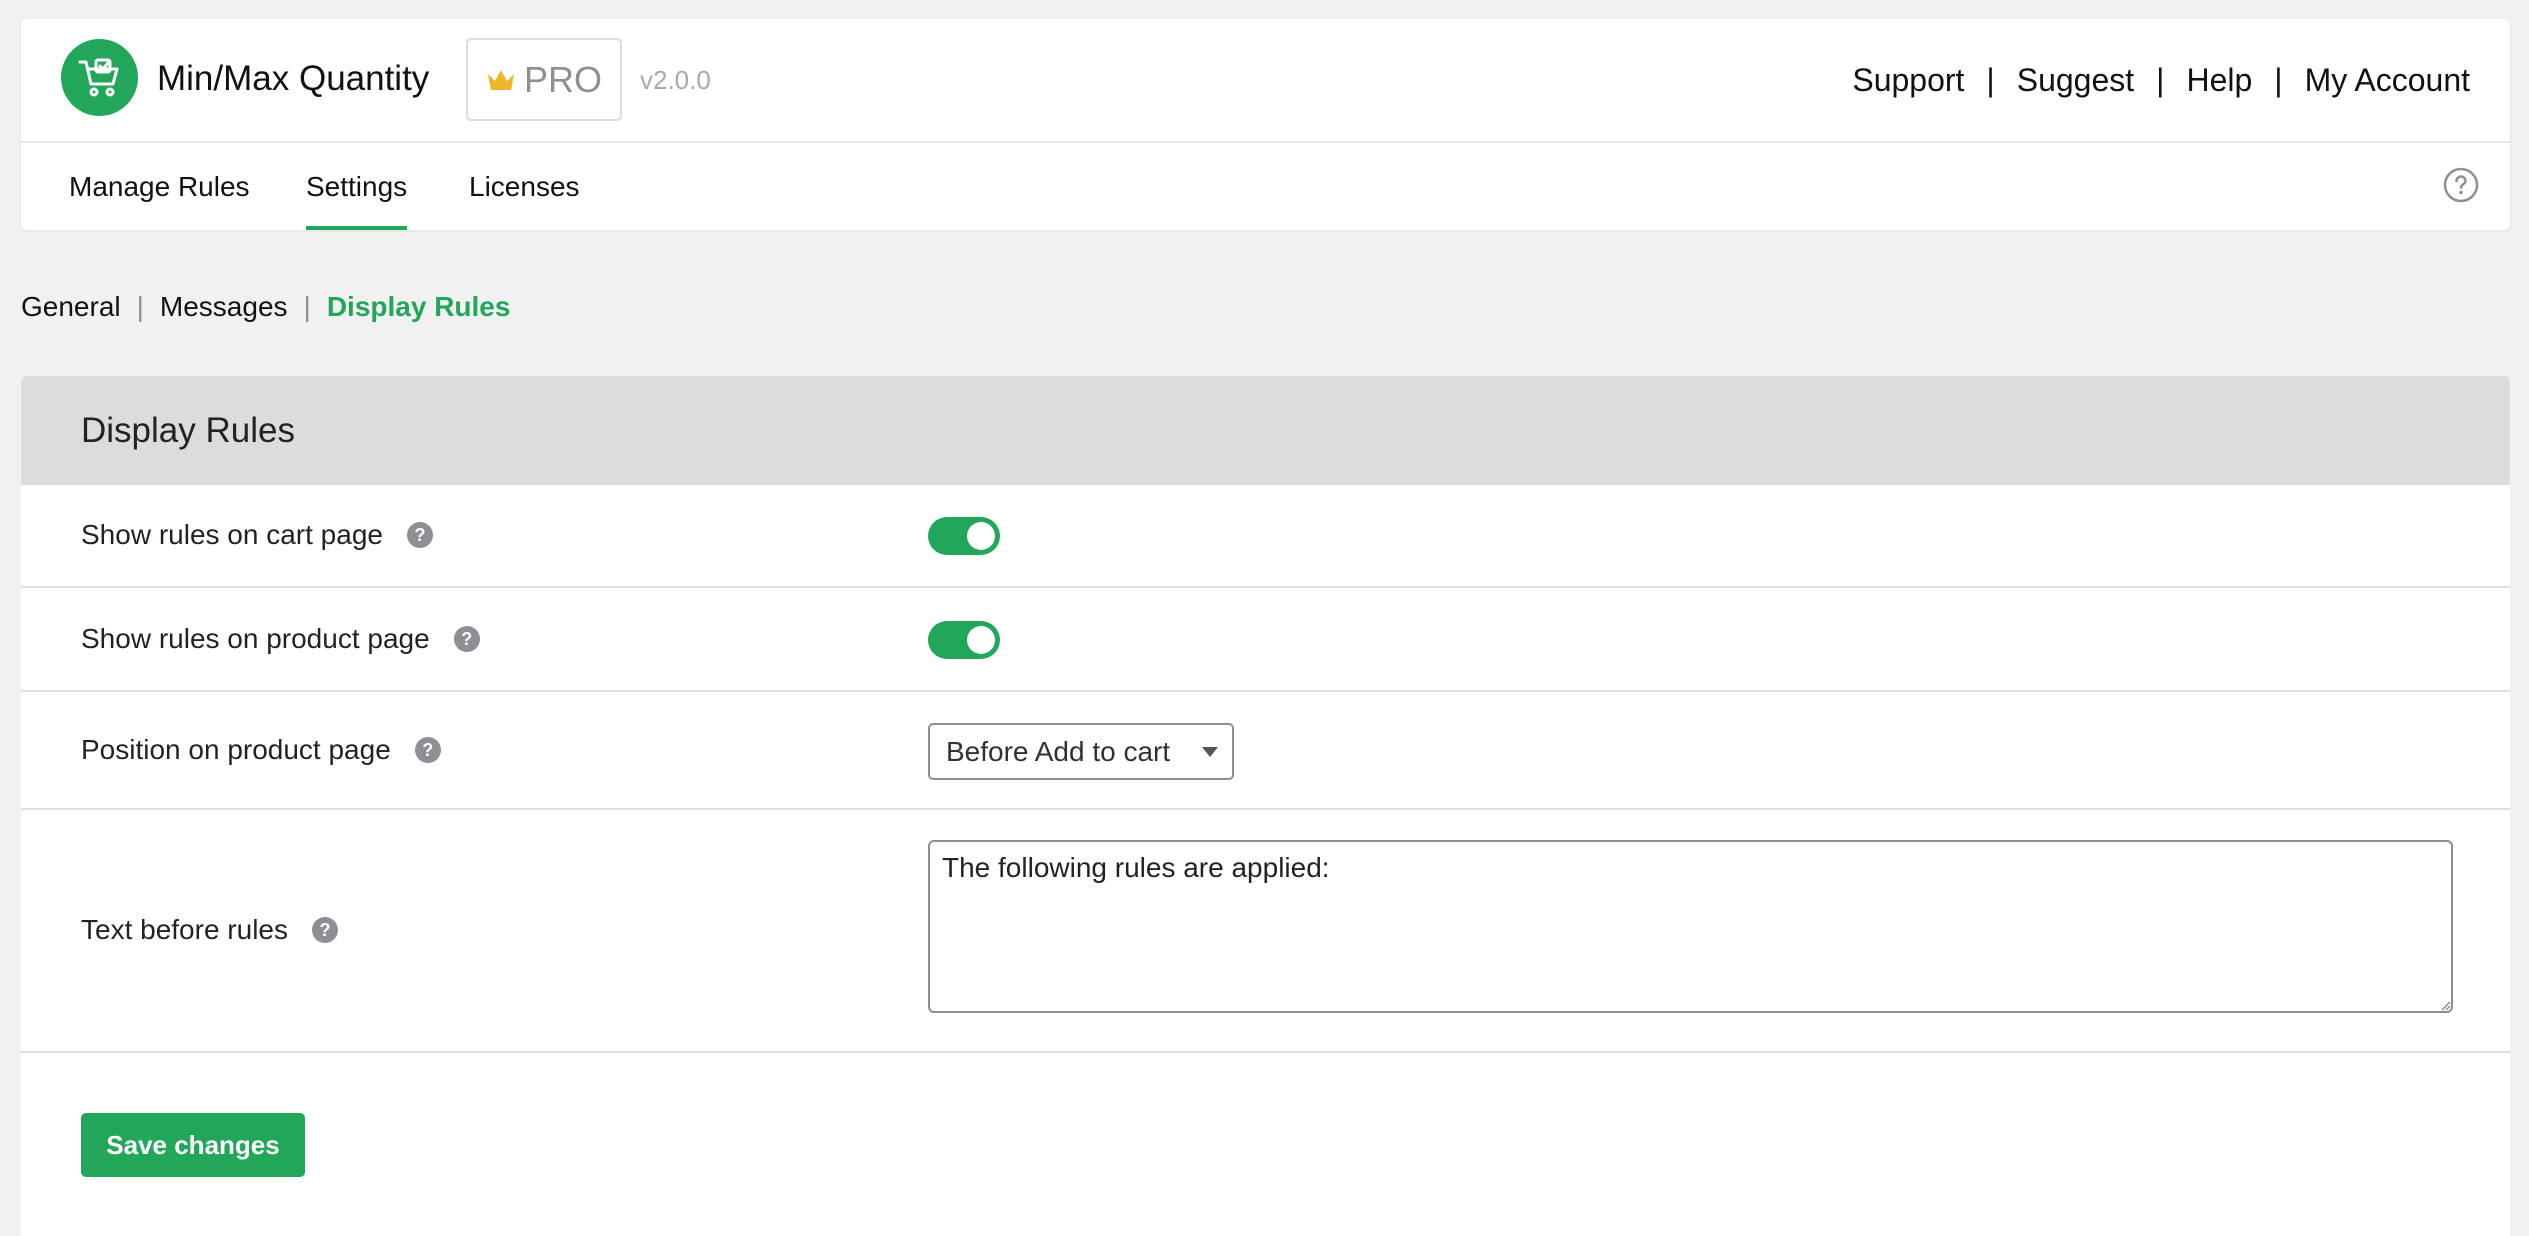 The height and width of the screenshot is (1236, 2529). Describe the element at coordinates (232, 534) in the screenshot. I see `cart-page-label: Show rules on cart page` at that location.